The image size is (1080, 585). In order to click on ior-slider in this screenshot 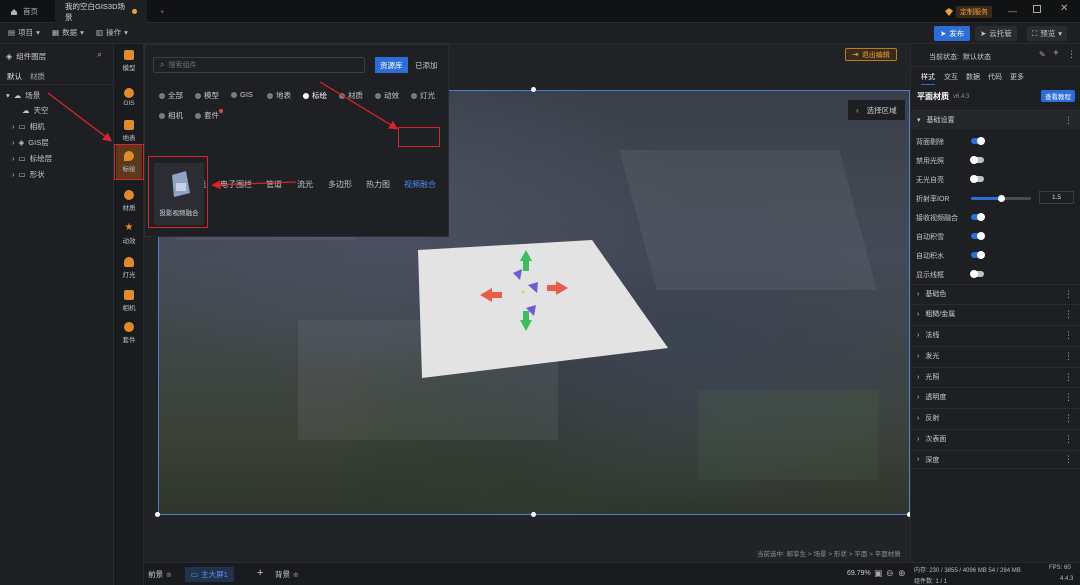, I will do `click(1001, 198)`.